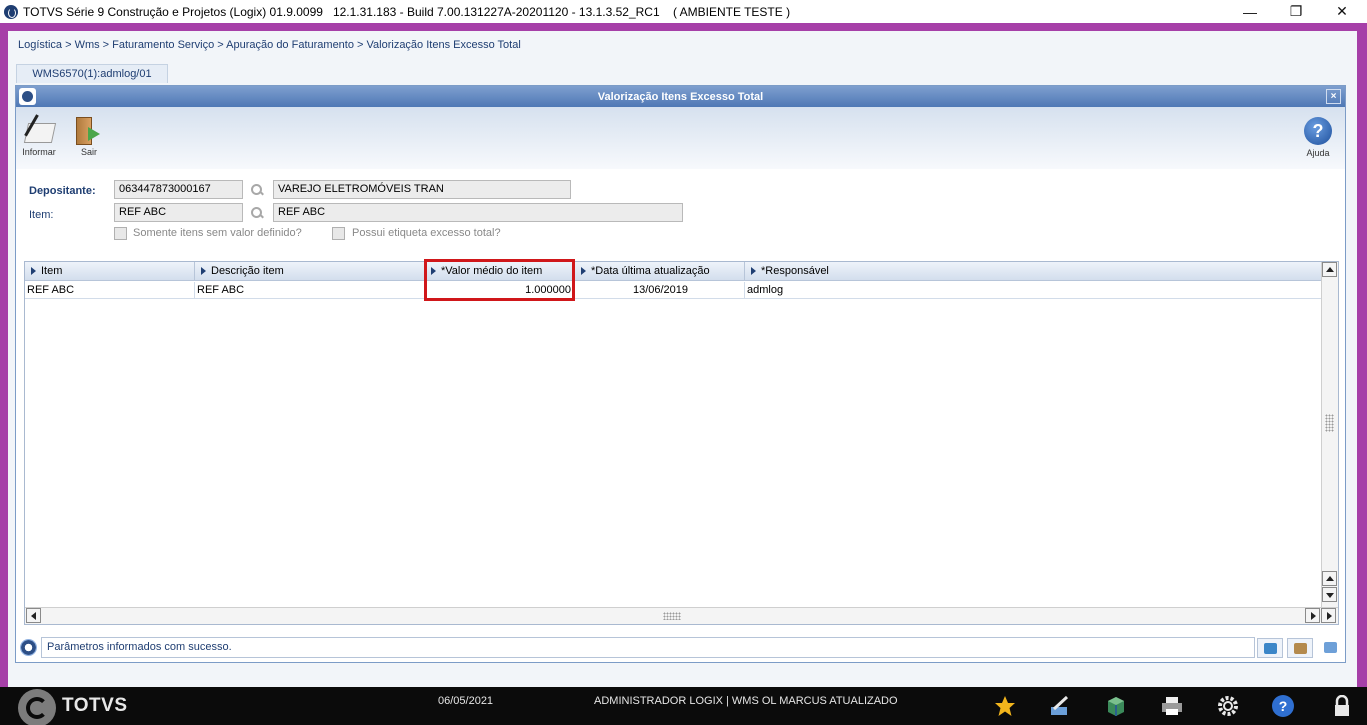 The image size is (1367, 725). What do you see at coordinates (1312, 615) in the screenshot?
I see `scroll-right-button` at bounding box center [1312, 615].